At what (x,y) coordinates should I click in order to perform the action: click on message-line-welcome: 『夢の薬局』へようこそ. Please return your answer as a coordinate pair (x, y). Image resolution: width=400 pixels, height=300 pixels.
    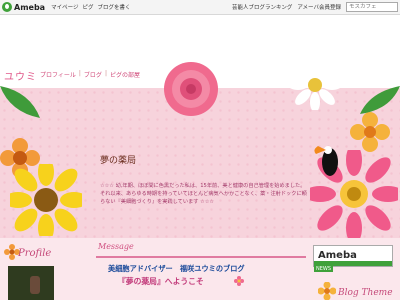
    Looking at the image, I should click on (161, 281).